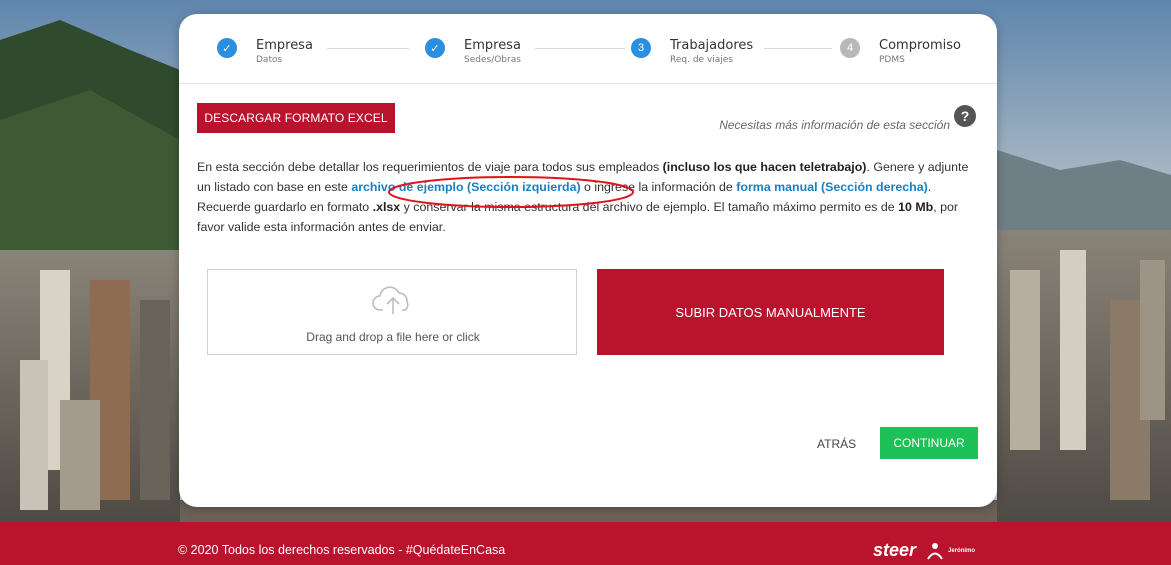 The width and height of the screenshot is (1171, 565). I want to click on logo-subtext: Jerónimo, so click(962, 550).